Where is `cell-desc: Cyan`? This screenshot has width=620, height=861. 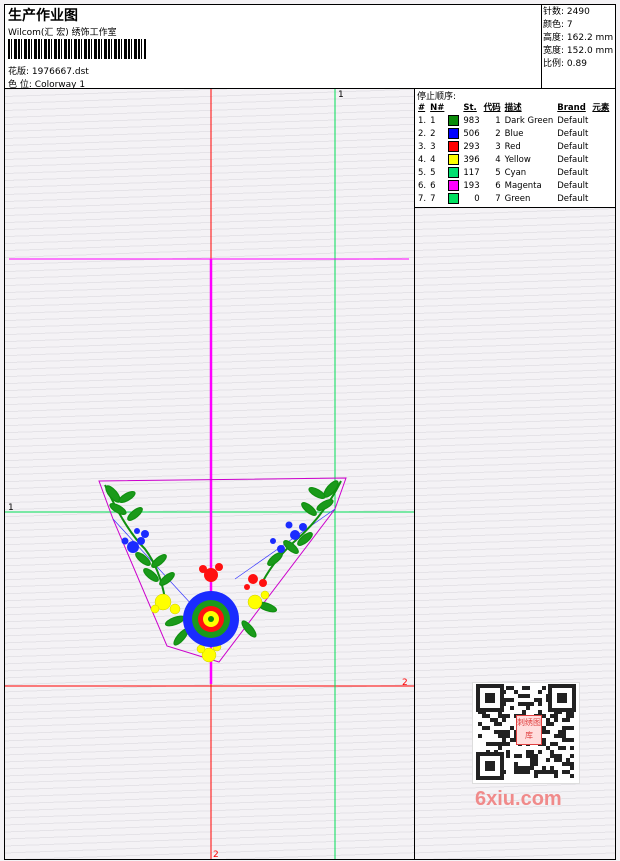 cell-desc: Cyan is located at coordinates (515, 173).